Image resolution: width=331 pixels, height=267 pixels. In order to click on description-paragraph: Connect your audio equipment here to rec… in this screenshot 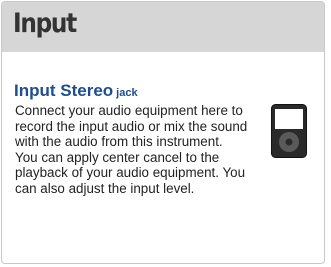, I will do `click(131, 126)`.